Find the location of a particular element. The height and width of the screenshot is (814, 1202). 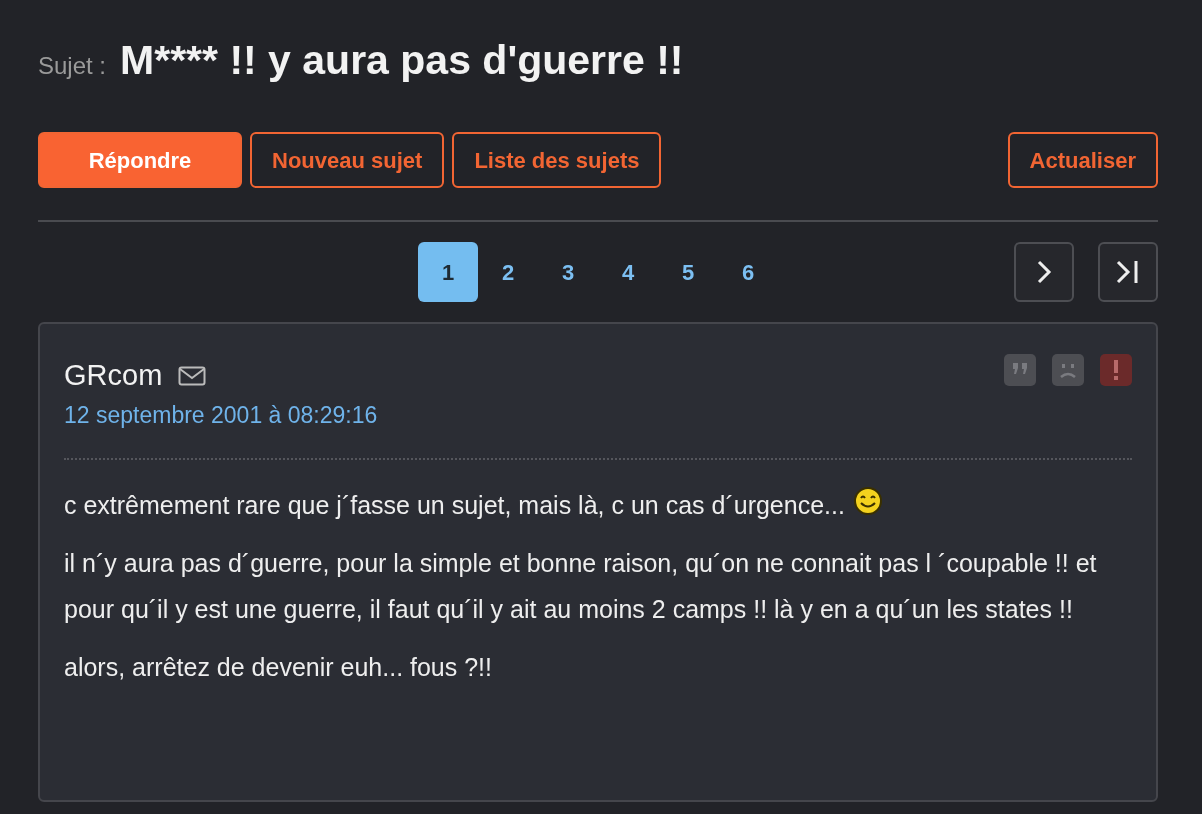

topic-button: Nouveau sujet is located at coordinates (347, 160).